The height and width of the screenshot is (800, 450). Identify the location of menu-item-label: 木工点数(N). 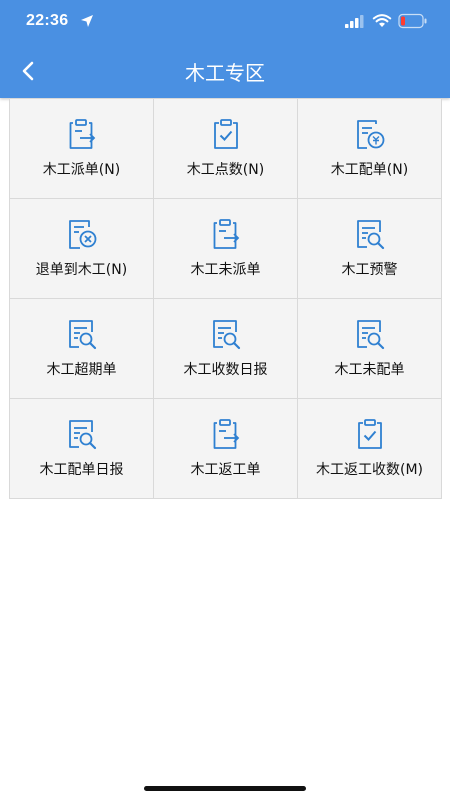
(225, 170).